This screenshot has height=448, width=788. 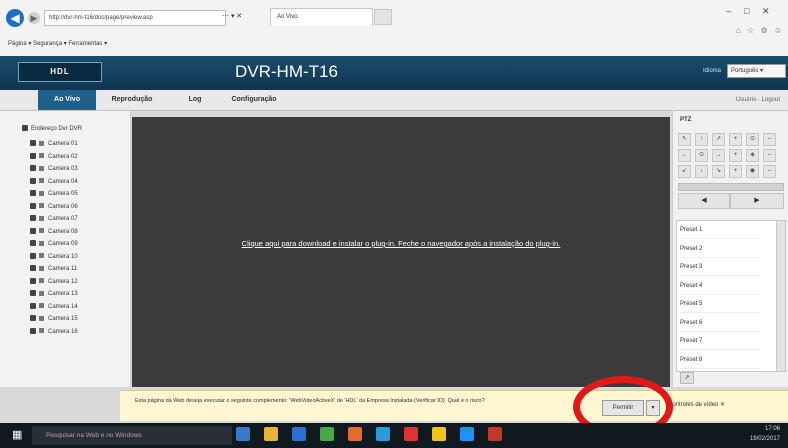 I want to click on language-label: Idioma, so click(x=712, y=71).